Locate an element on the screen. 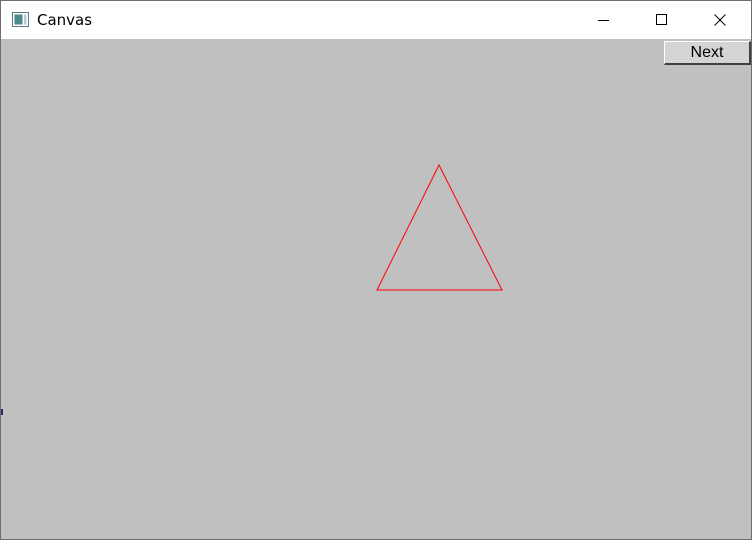  next-button: Next is located at coordinates (707, 53).